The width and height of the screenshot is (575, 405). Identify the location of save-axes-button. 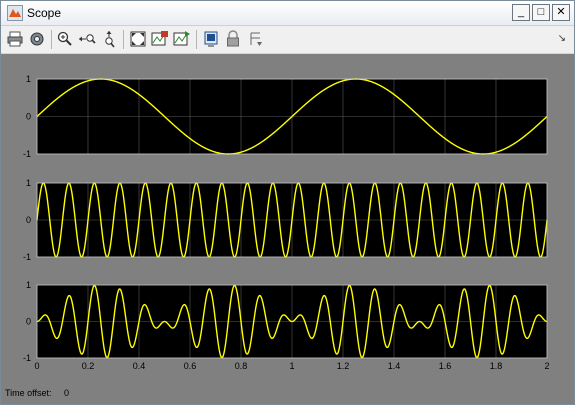
(160, 39).